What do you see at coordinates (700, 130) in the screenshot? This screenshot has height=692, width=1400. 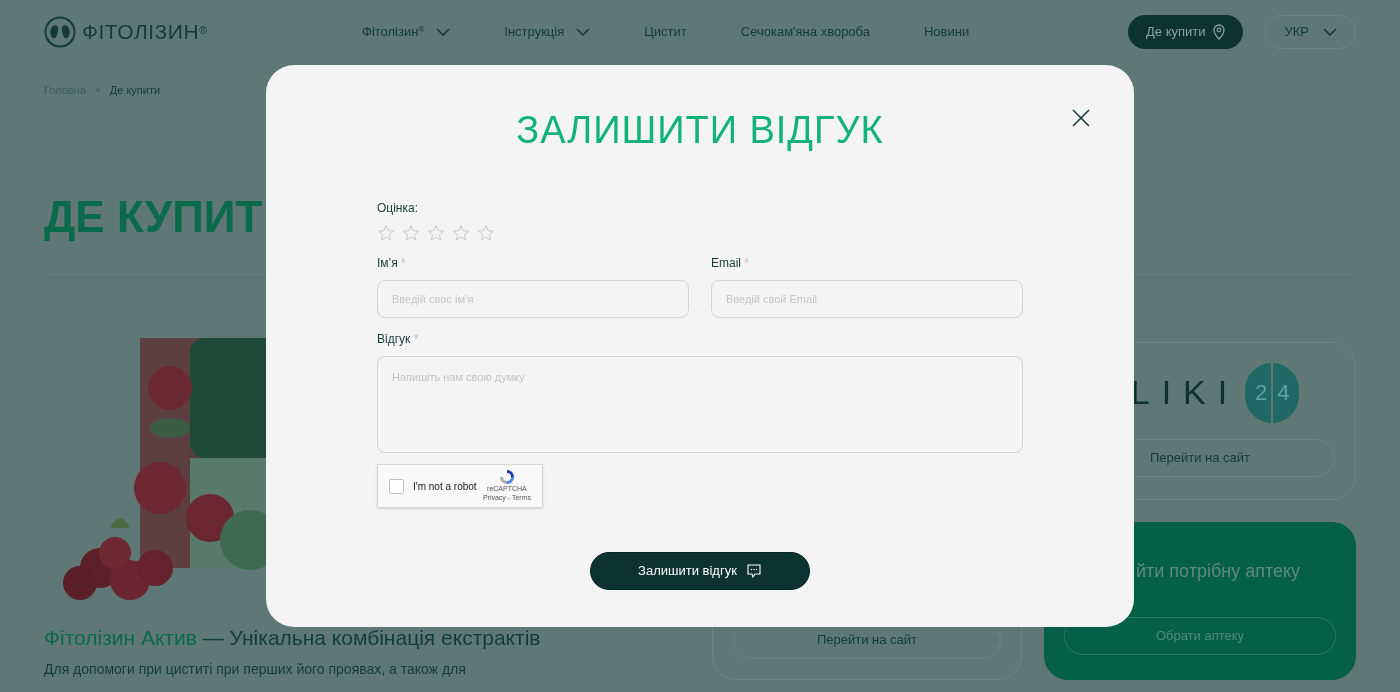 I see `dialog-title: ЗАЛИШИТИ ВІДГУК` at bounding box center [700, 130].